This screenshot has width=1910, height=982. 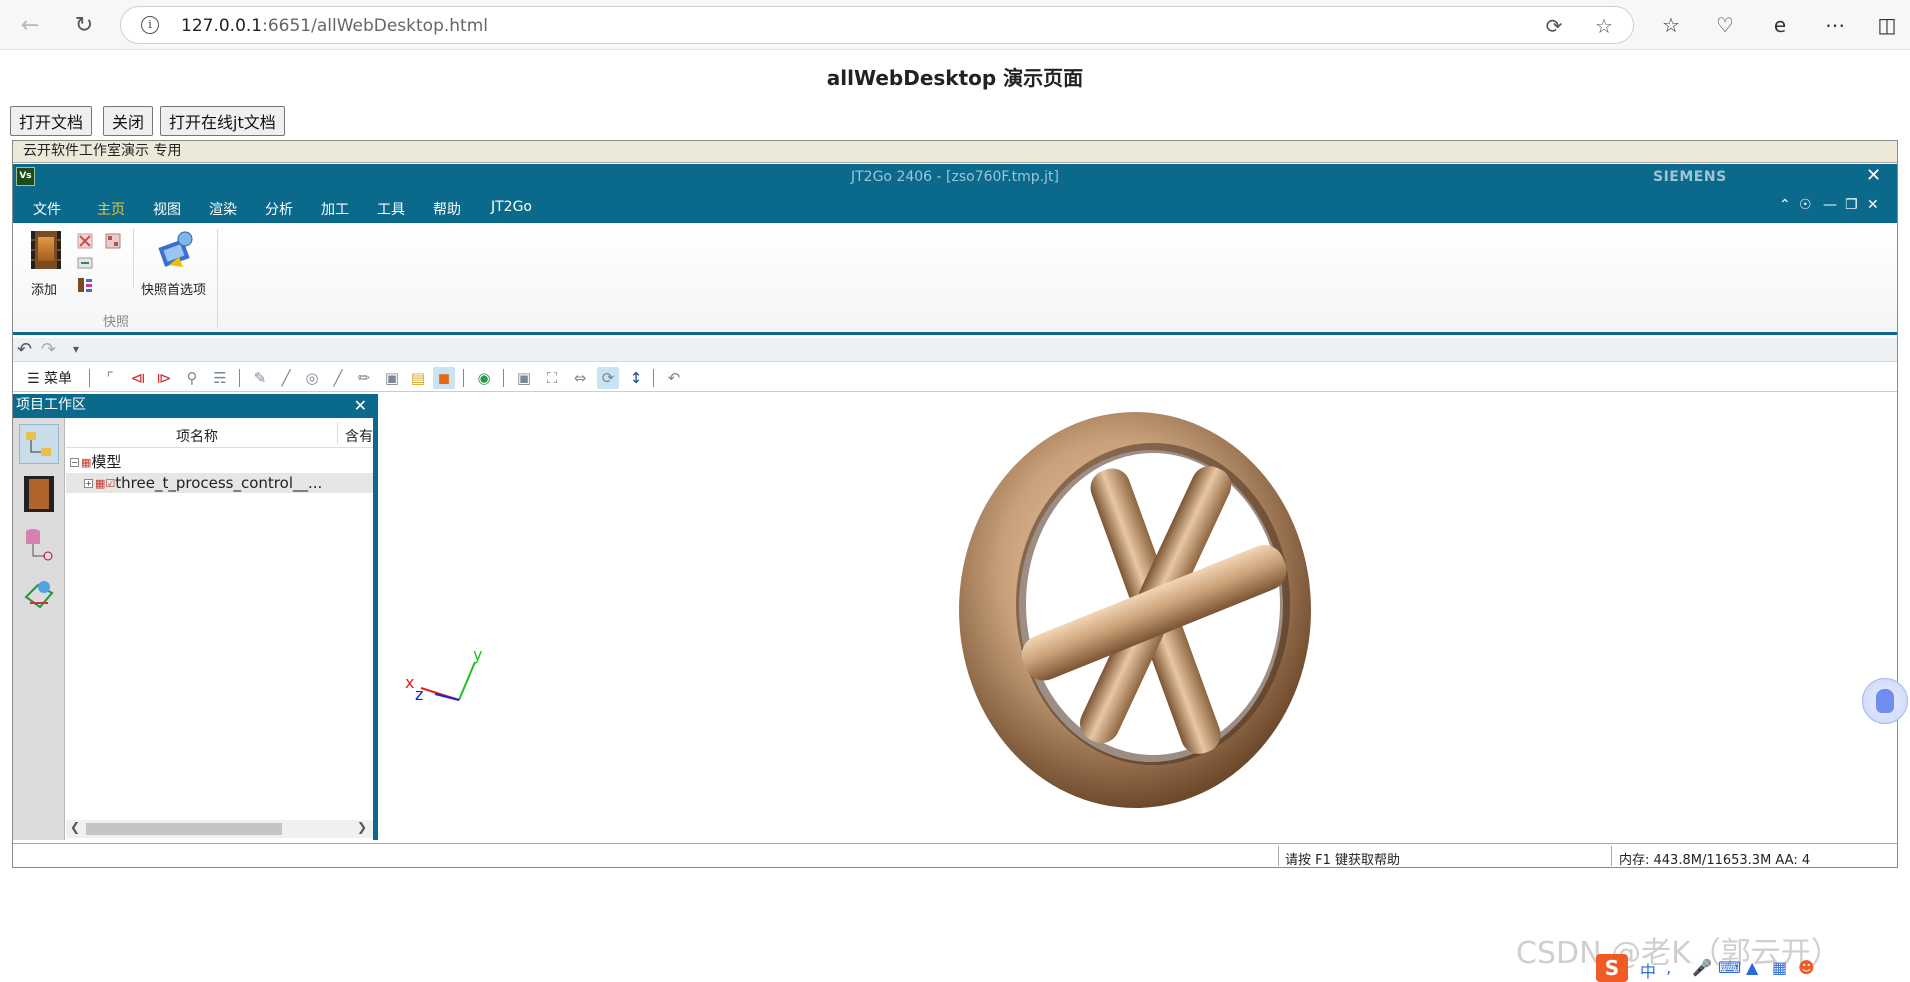 What do you see at coordinates (110, 378) in the screenshot?
I see `structure-icon: ⌜` at bounding box center [110, 378].